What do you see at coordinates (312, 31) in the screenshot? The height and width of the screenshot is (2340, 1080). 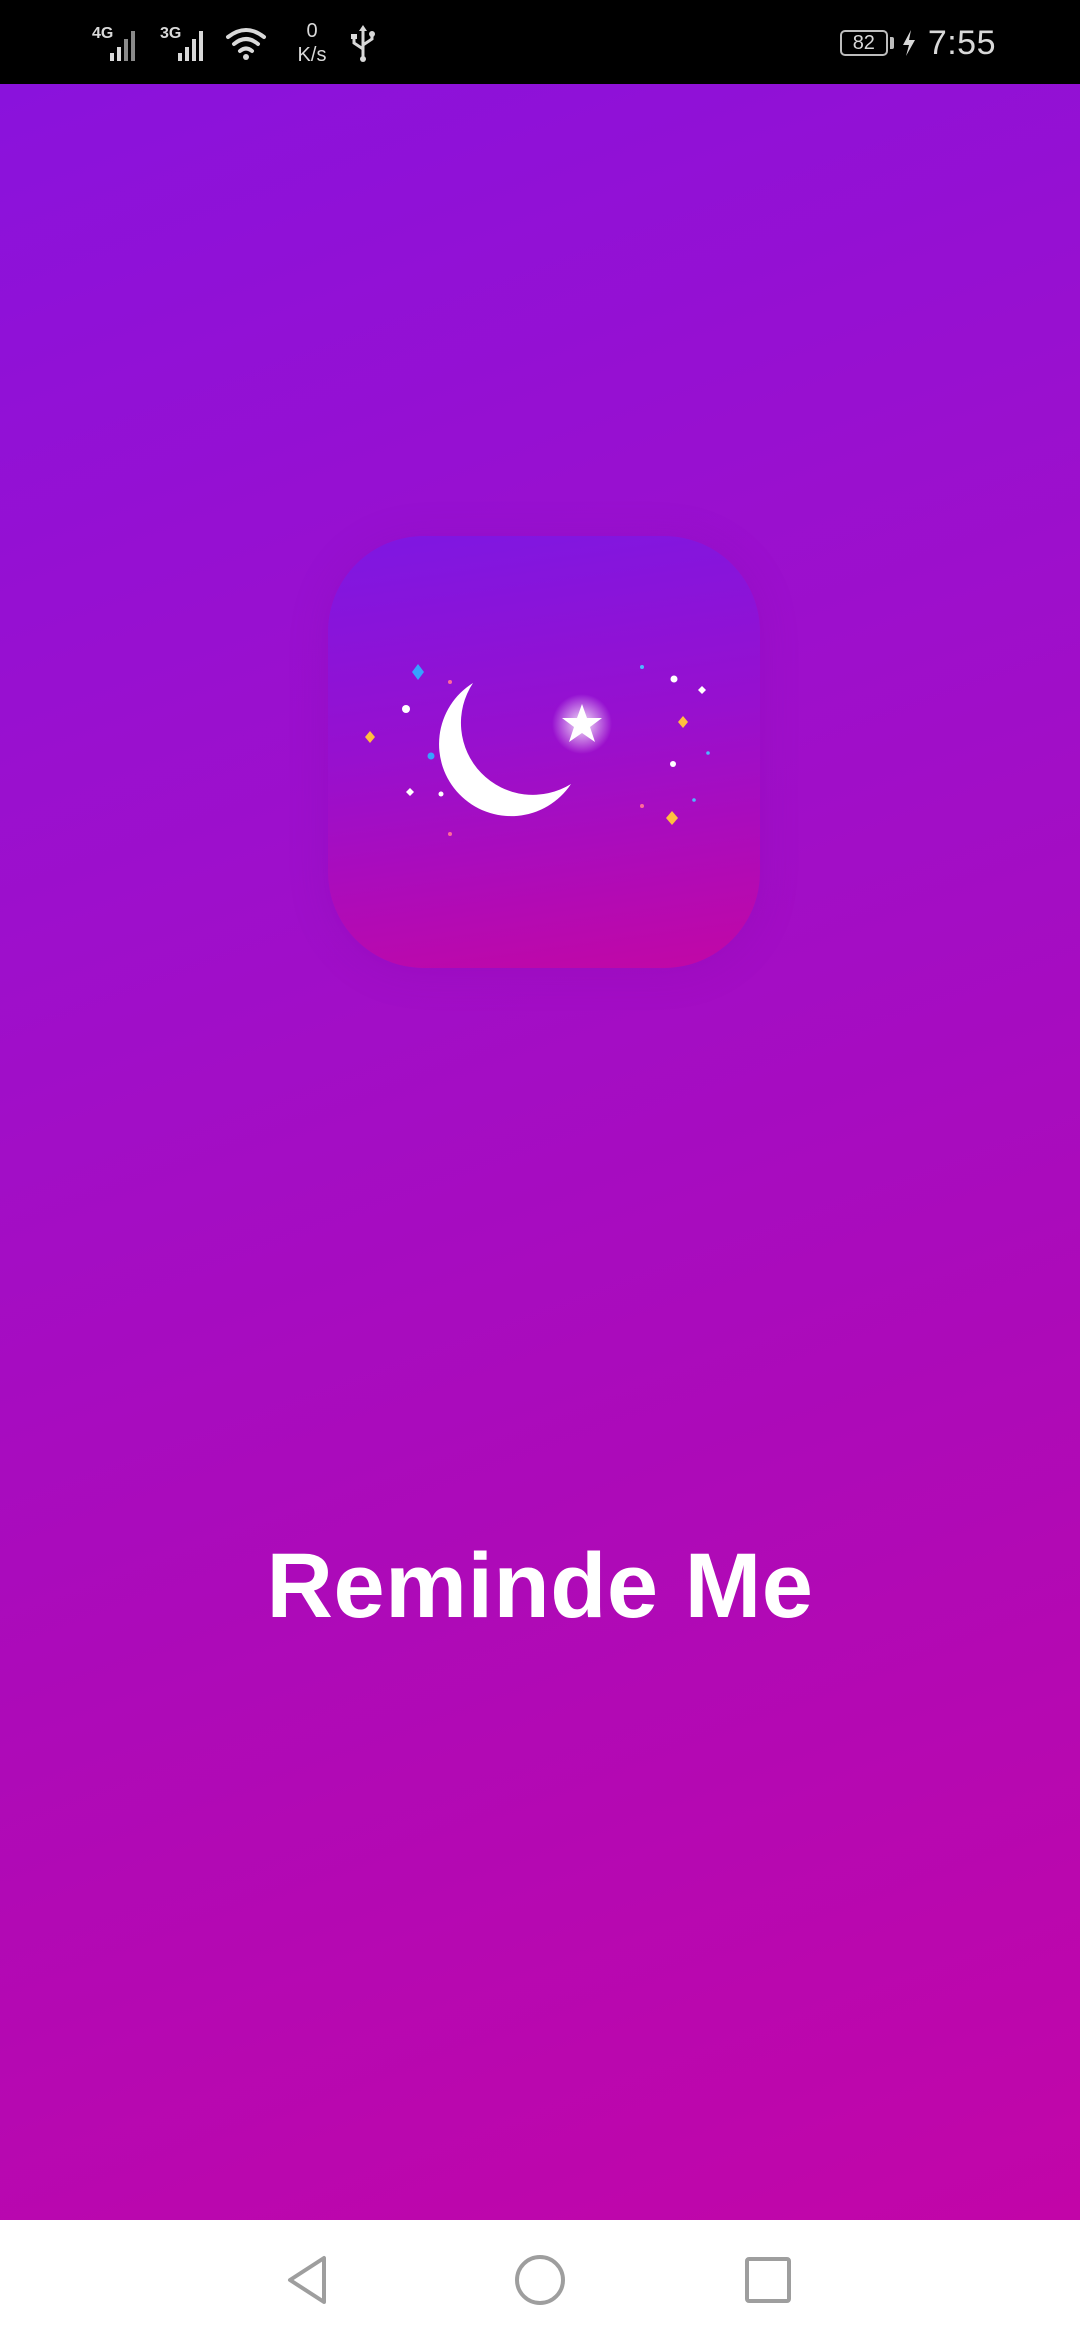 I see `net-speed-value: 0` at bounding box center [312, 31].